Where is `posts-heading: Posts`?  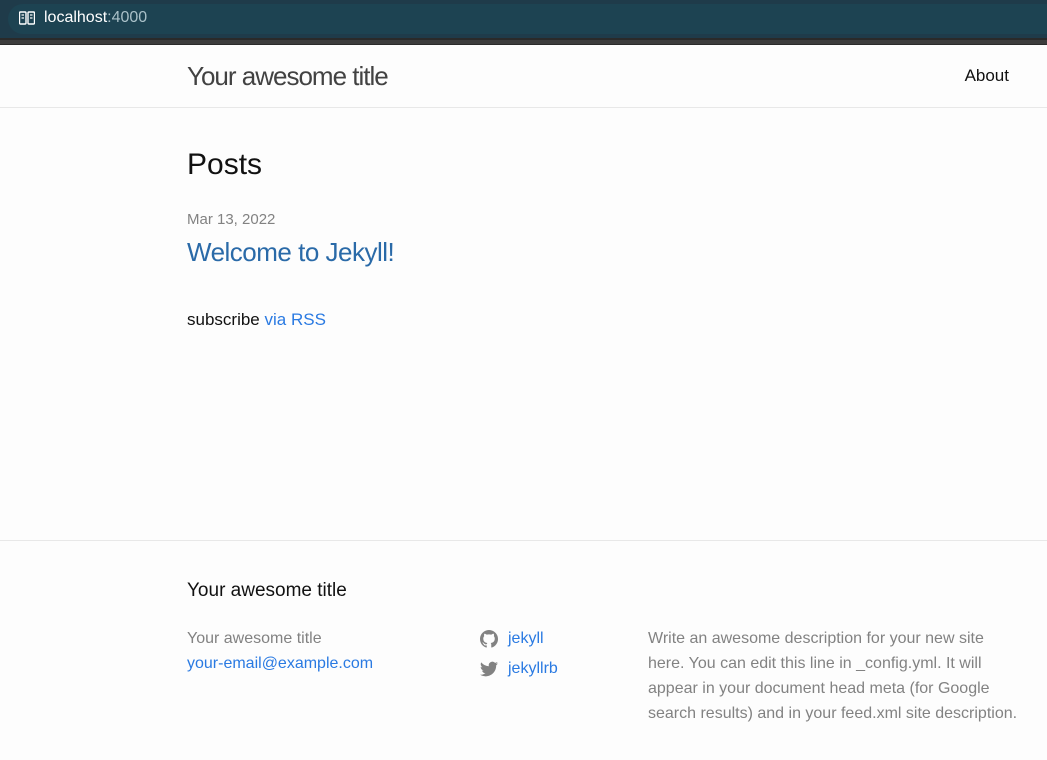
posts-heading: Posts is located at coordinates (225, 164).